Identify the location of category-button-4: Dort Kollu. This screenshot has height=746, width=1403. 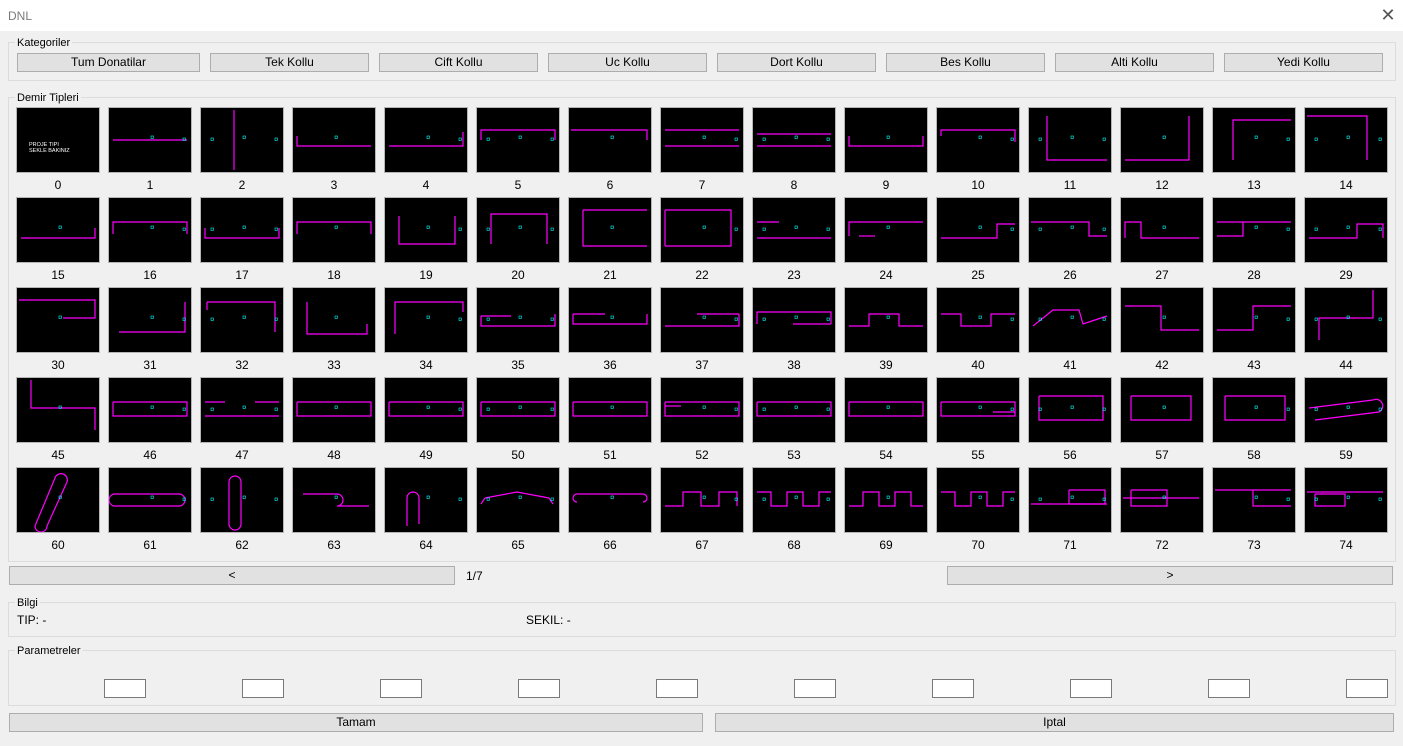
(796, 62).